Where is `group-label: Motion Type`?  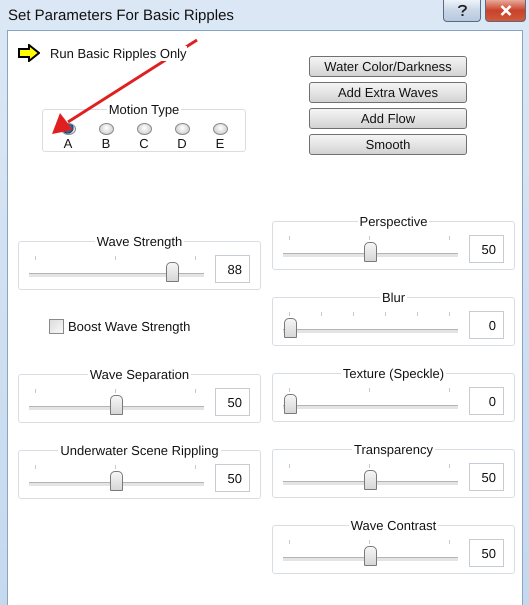 group-label: Motion Type is located at coordinates (144, 109).